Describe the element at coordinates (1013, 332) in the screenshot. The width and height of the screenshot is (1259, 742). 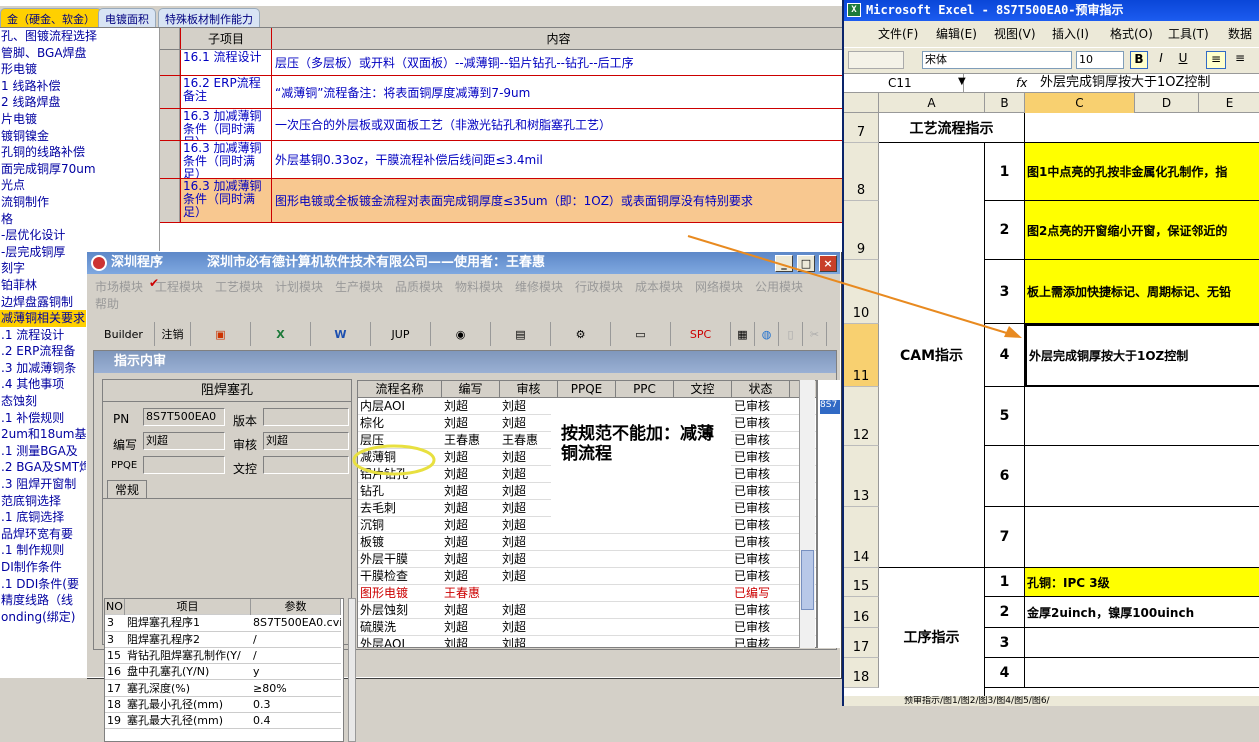
I see `annotation-arrow-head` at that location.